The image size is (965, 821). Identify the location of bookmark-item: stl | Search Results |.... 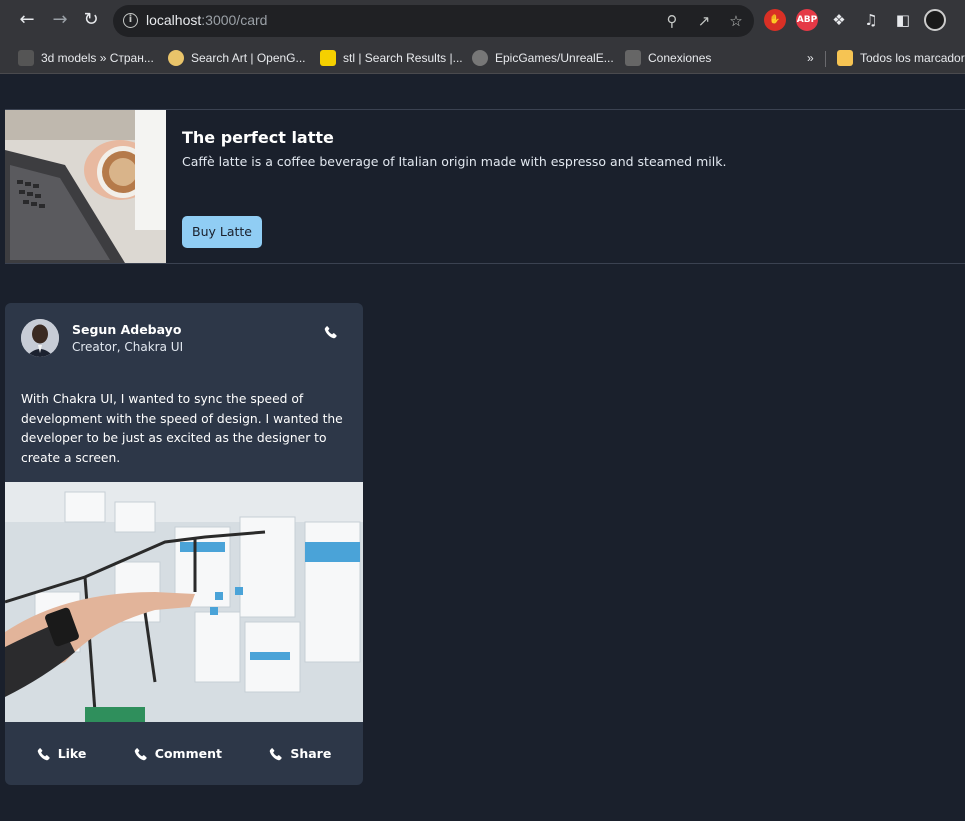
(391, 58).